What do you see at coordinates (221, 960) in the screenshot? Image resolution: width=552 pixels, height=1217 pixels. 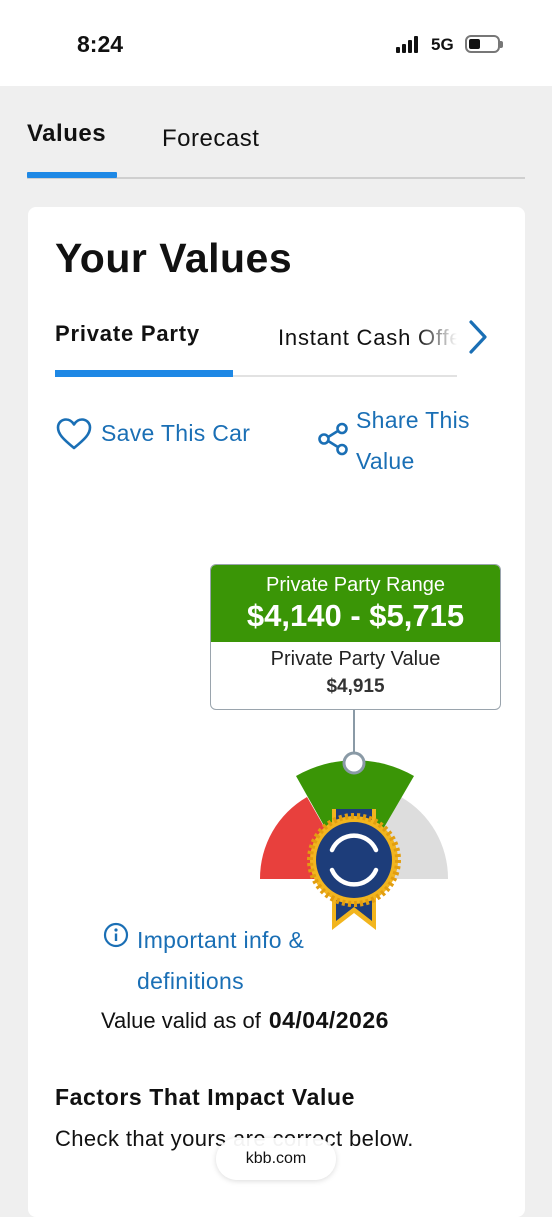 I see `info-link-label: Important info & definitions` at bounding box center [221, 960].